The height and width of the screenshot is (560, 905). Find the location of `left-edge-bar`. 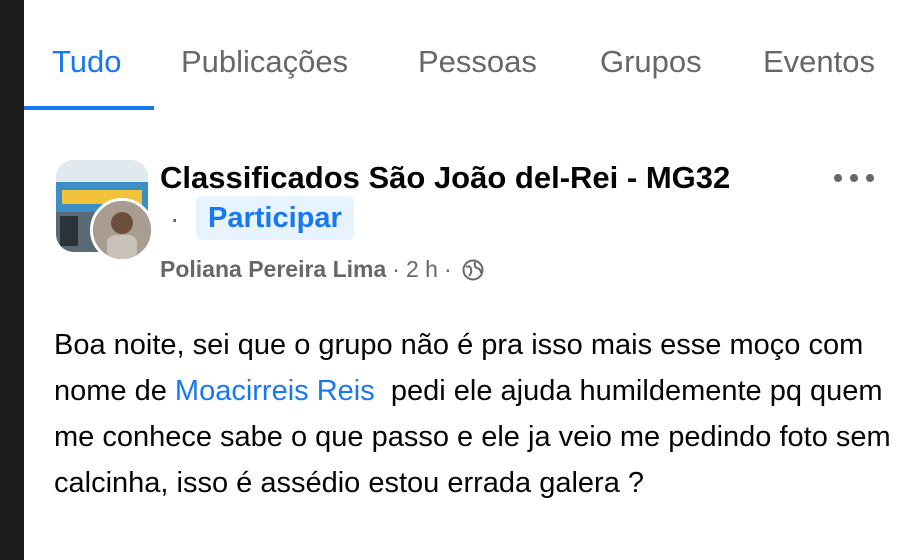

left-edge-bar is located at coordinates (12, 280).